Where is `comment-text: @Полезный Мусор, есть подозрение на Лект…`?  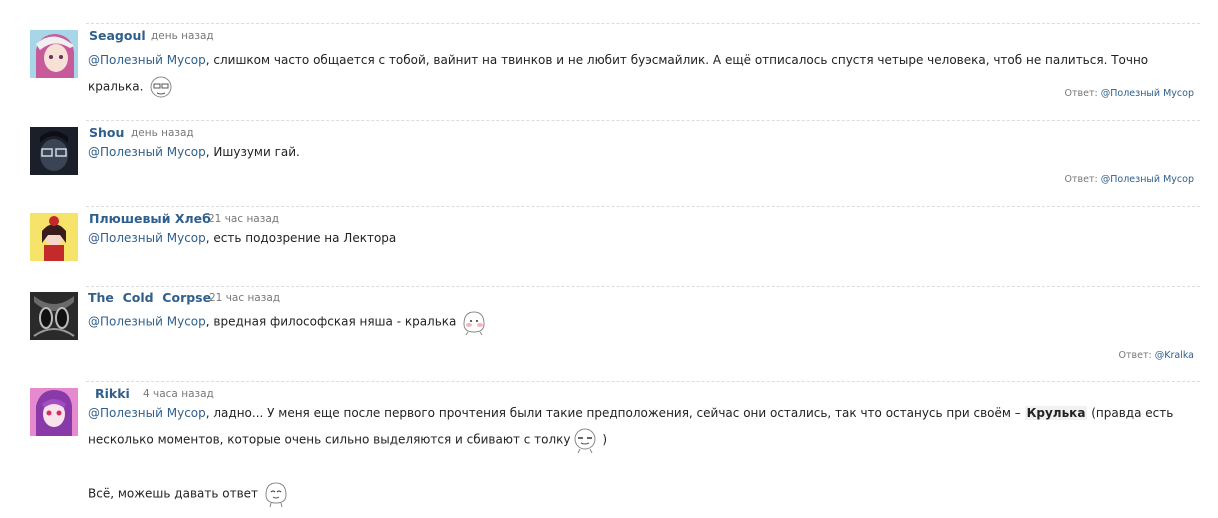
comment-text: @Полезный Мусор, есть подозрение на Лект… is located at coordinates (643, 238).